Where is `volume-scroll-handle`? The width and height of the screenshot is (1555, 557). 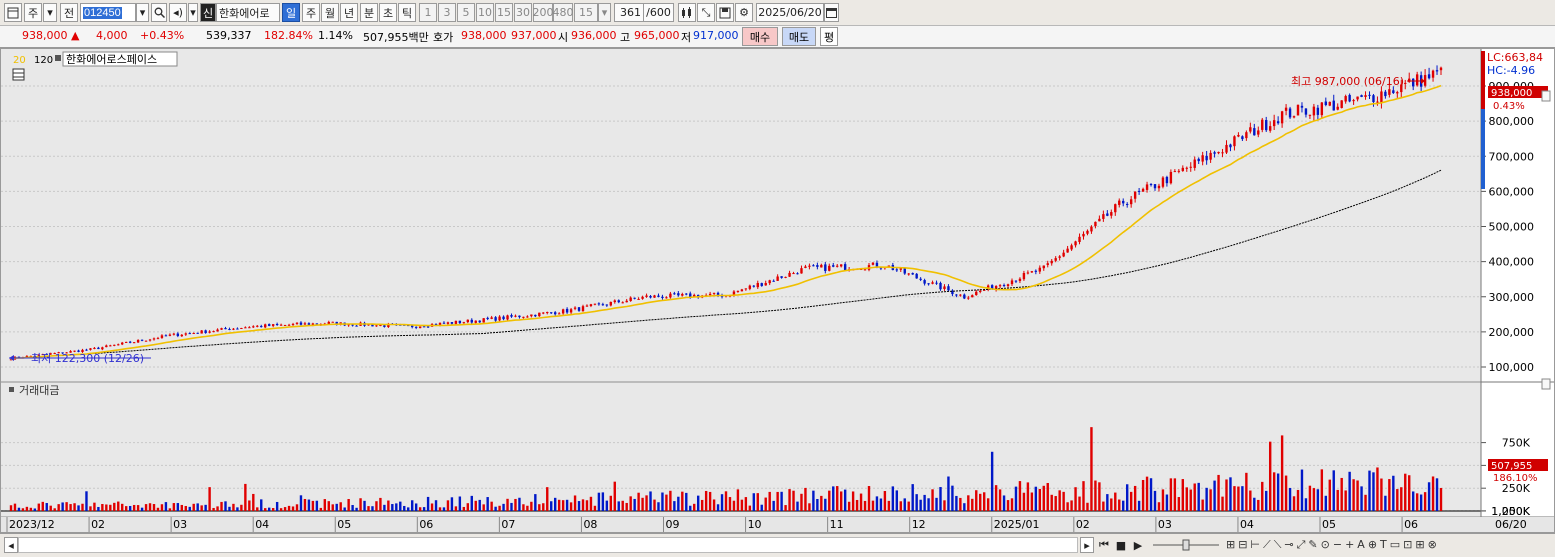
volume-scroll-handle is located at coordinates (1546, 384).